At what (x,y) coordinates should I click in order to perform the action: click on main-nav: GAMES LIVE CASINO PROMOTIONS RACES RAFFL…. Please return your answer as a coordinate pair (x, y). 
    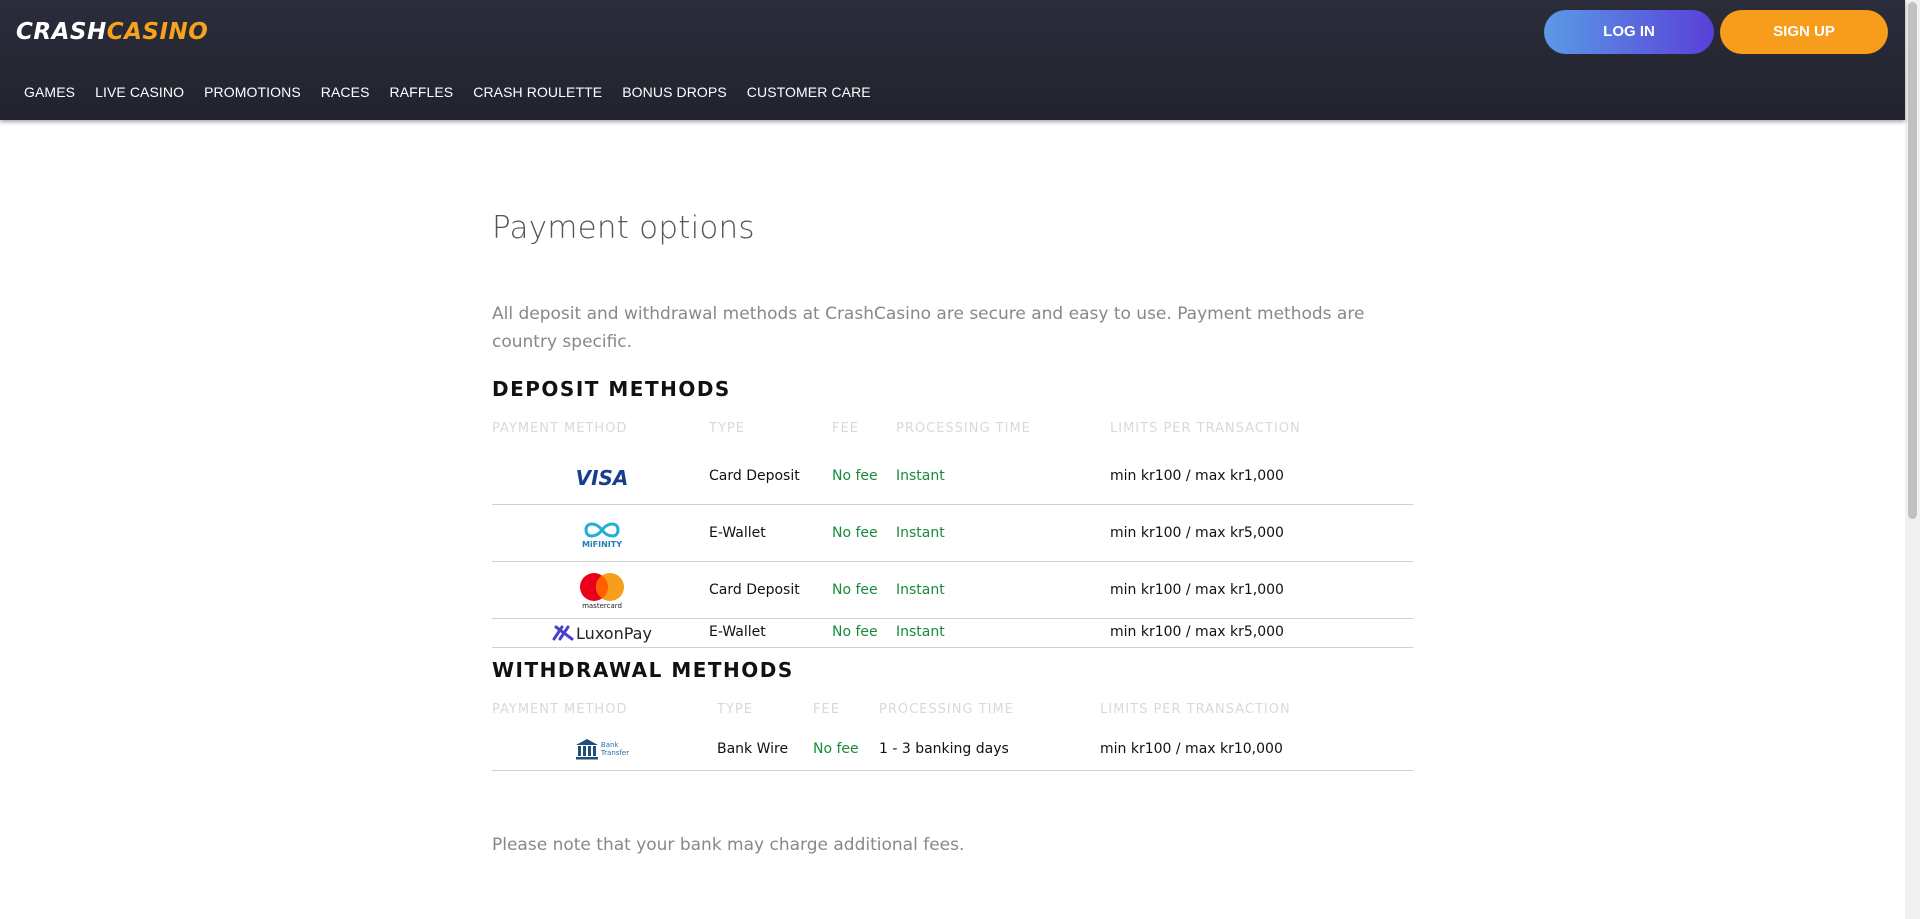
    Looking at the image, I should click on (457, 92).